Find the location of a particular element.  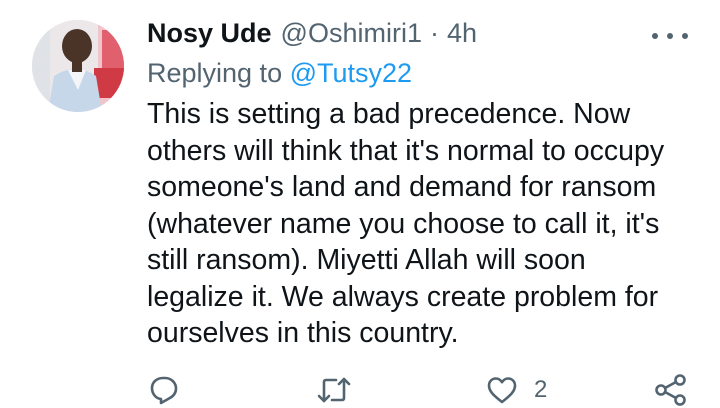

more-options-button is located at coordinates (670, 36).